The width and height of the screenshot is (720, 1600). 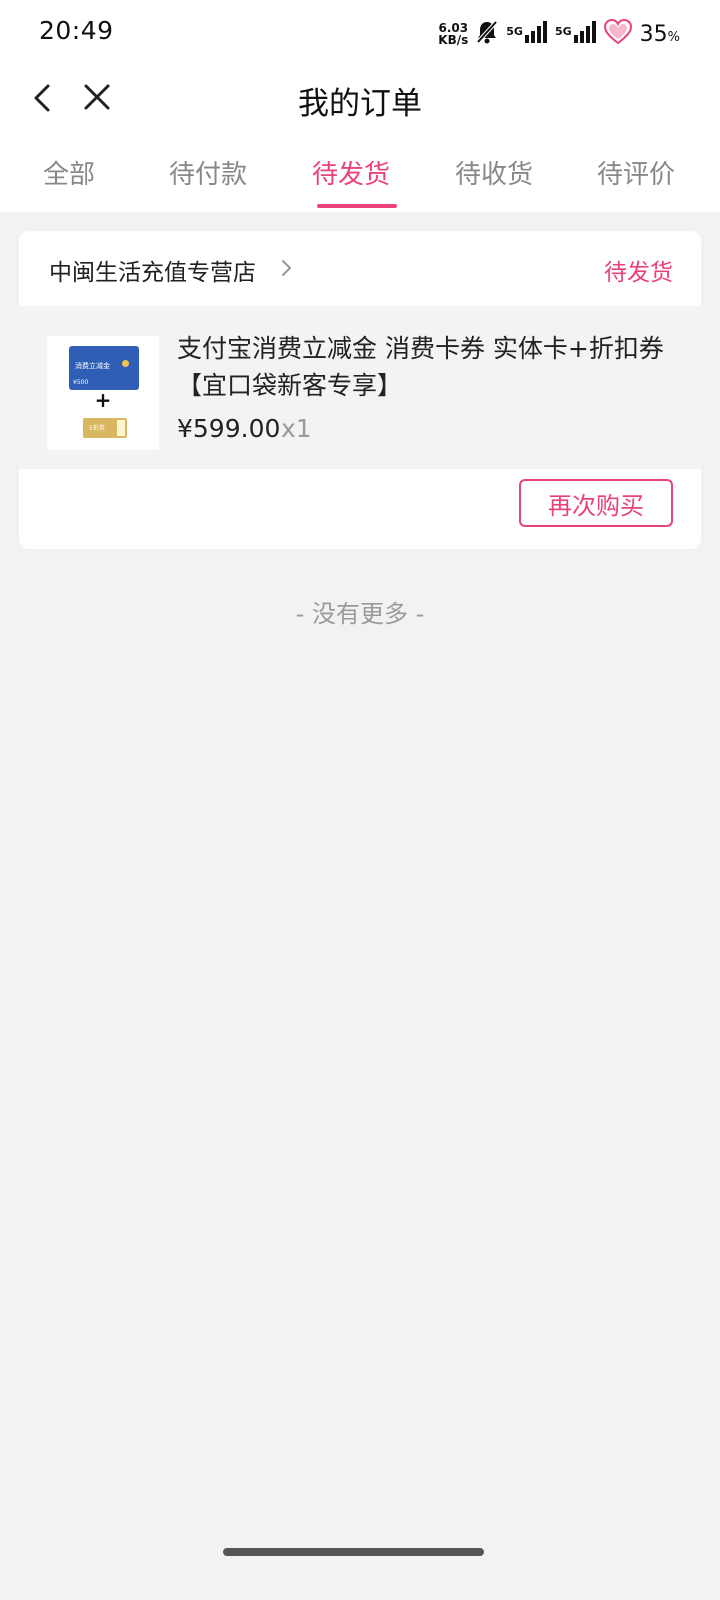 I want to click on status-bar: 20:49 6.03 KB/s 5G 5G 35%, so click(x=360, y=32).